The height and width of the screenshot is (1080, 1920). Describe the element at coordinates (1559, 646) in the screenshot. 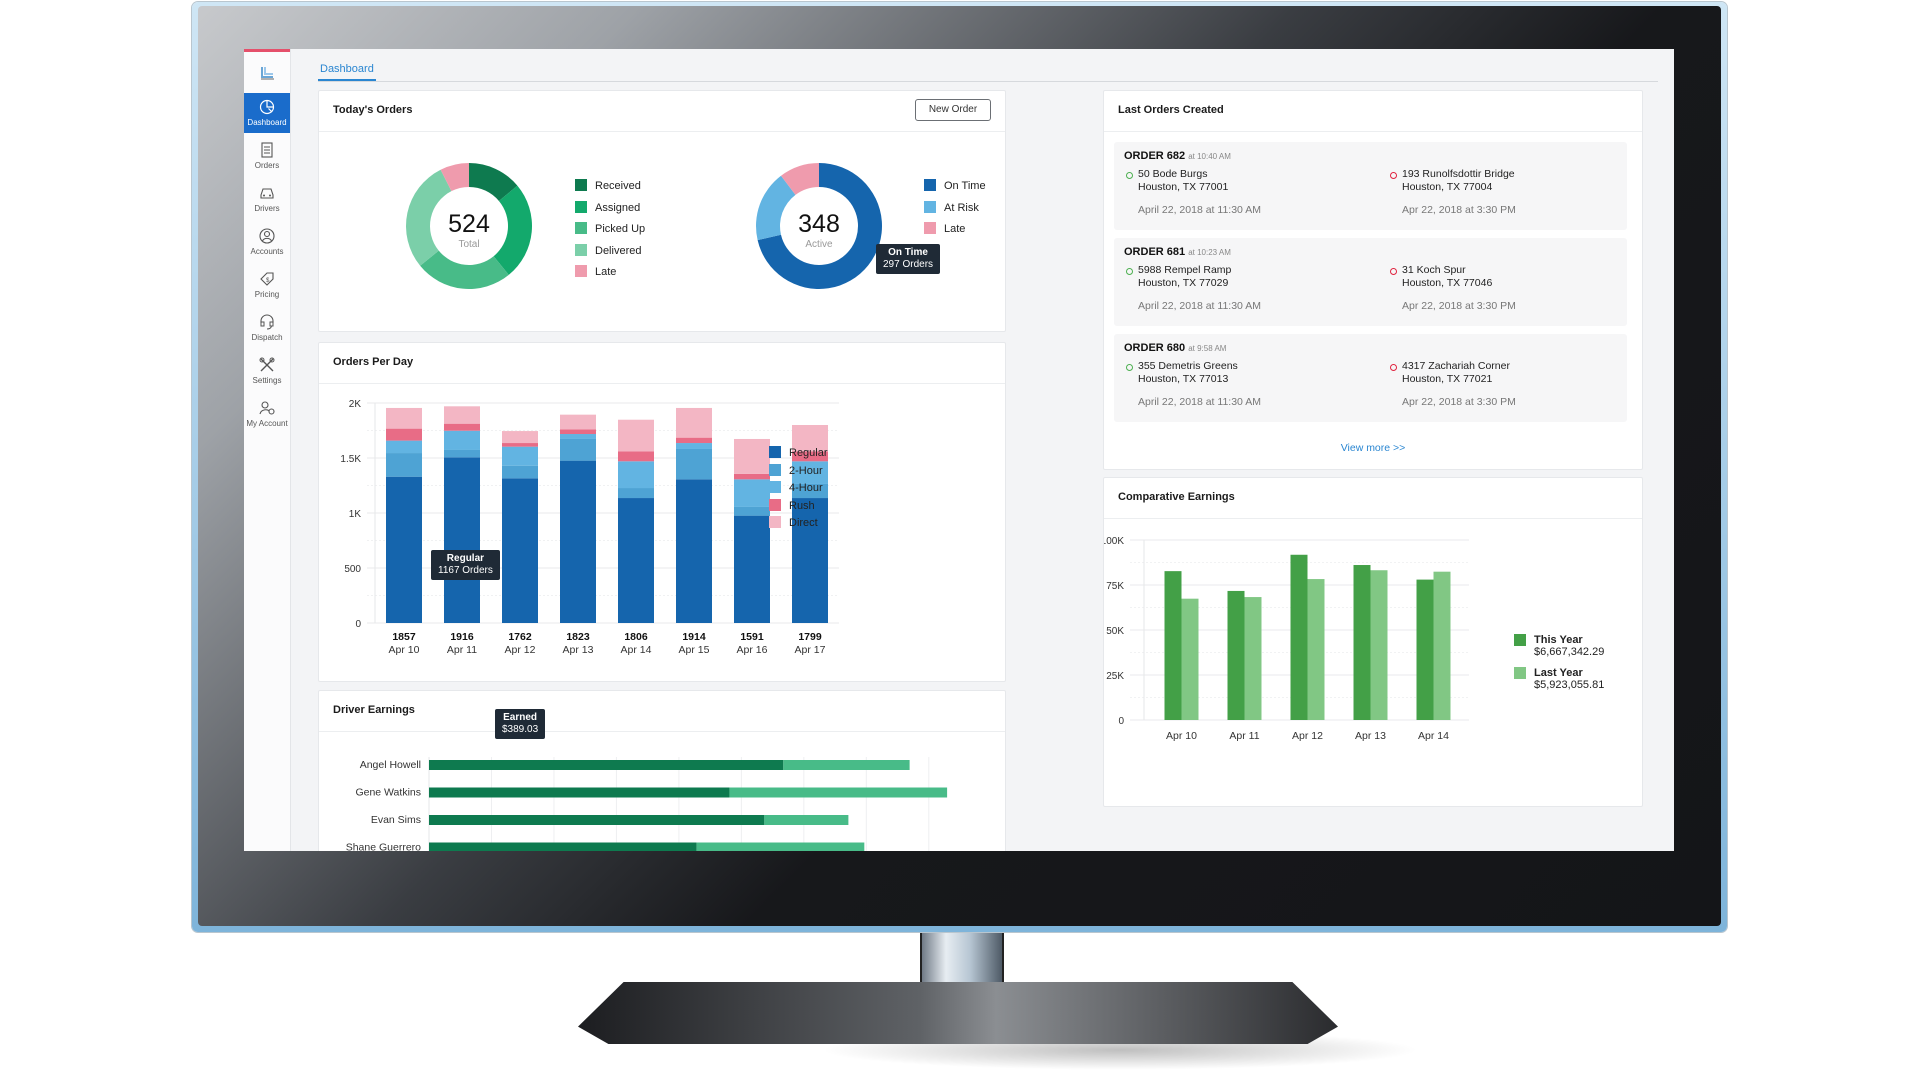

I see `comparative-legend-item: This Year $6,667,342.29` at that location.